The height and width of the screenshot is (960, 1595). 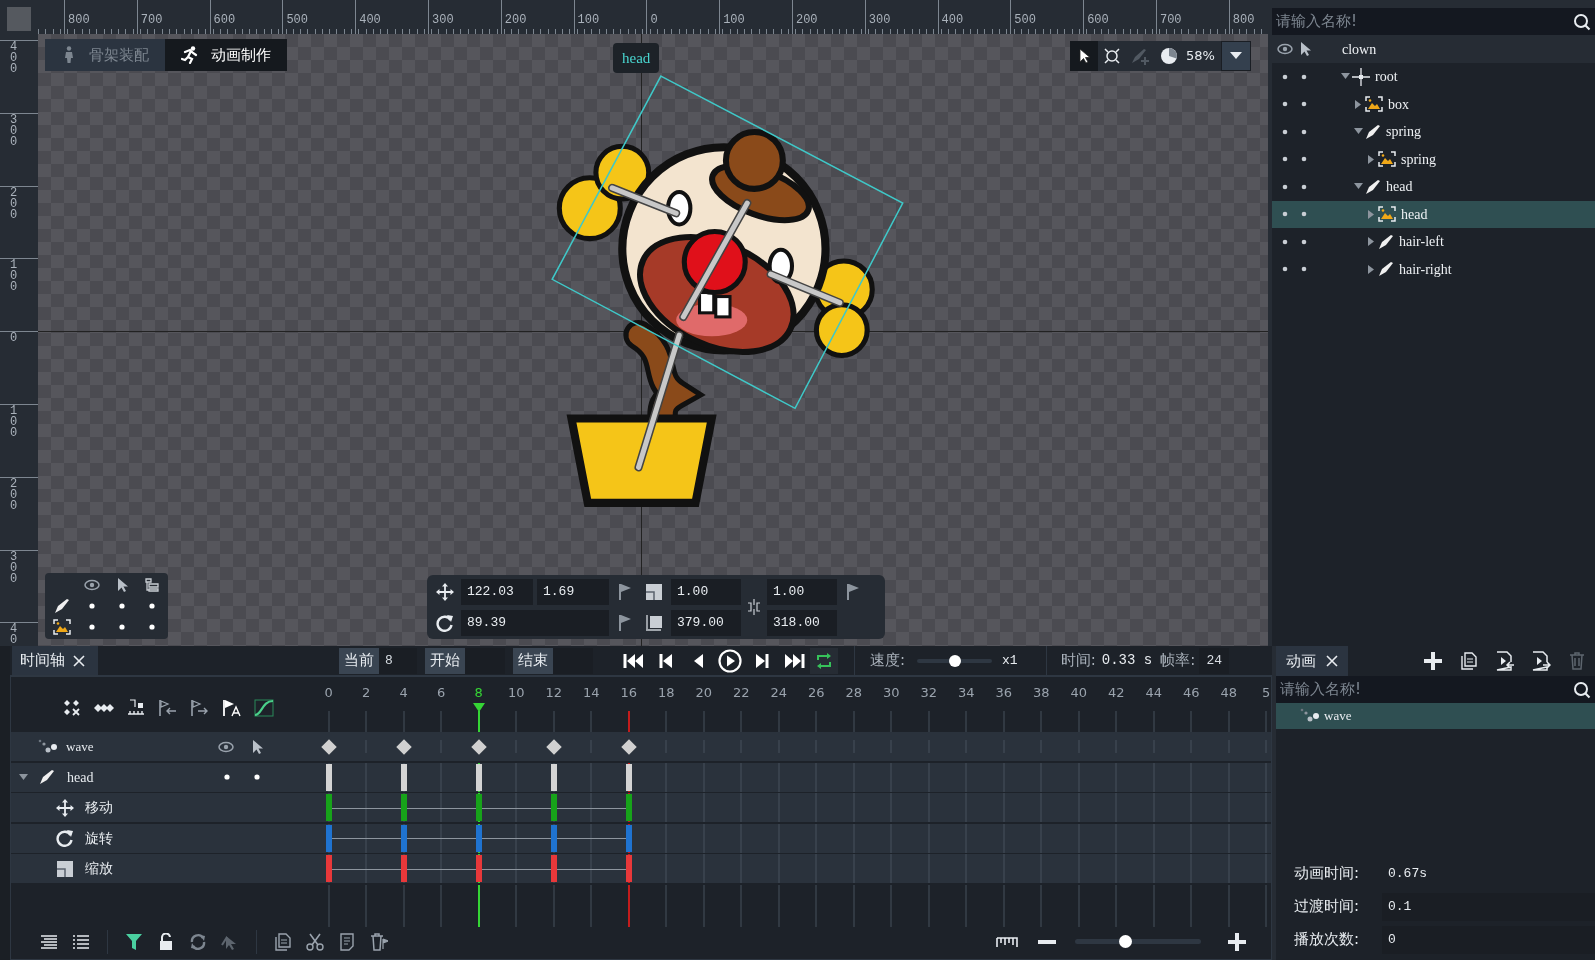 What do you see at coordinates (1153, 693) in the screenshot?
I see `frame-number: 44` at bounding box center [1153, 693].